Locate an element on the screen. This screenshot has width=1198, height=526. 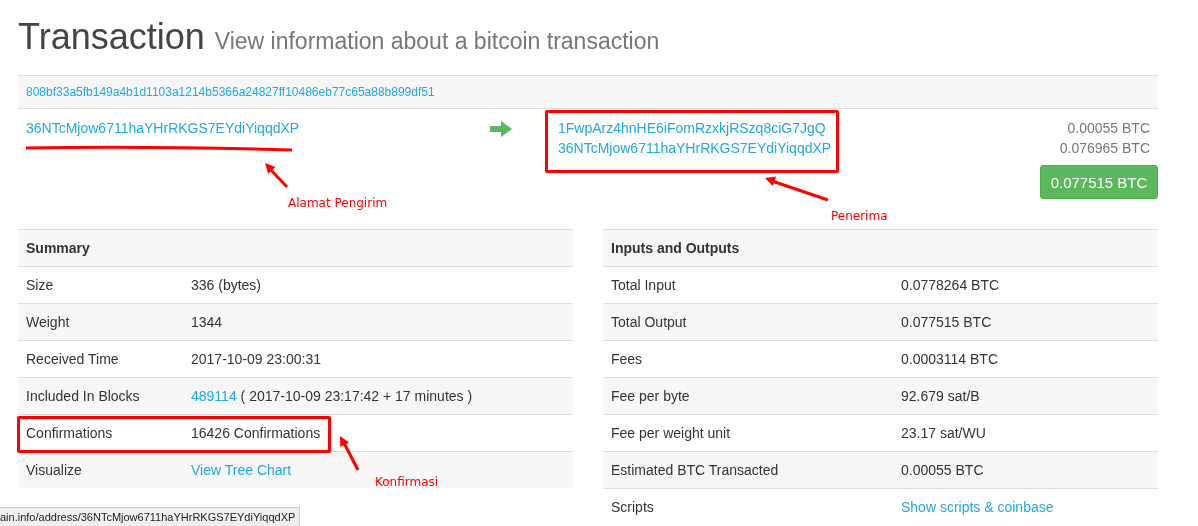
page-title: Transaction is located at coordinates (111, 37).